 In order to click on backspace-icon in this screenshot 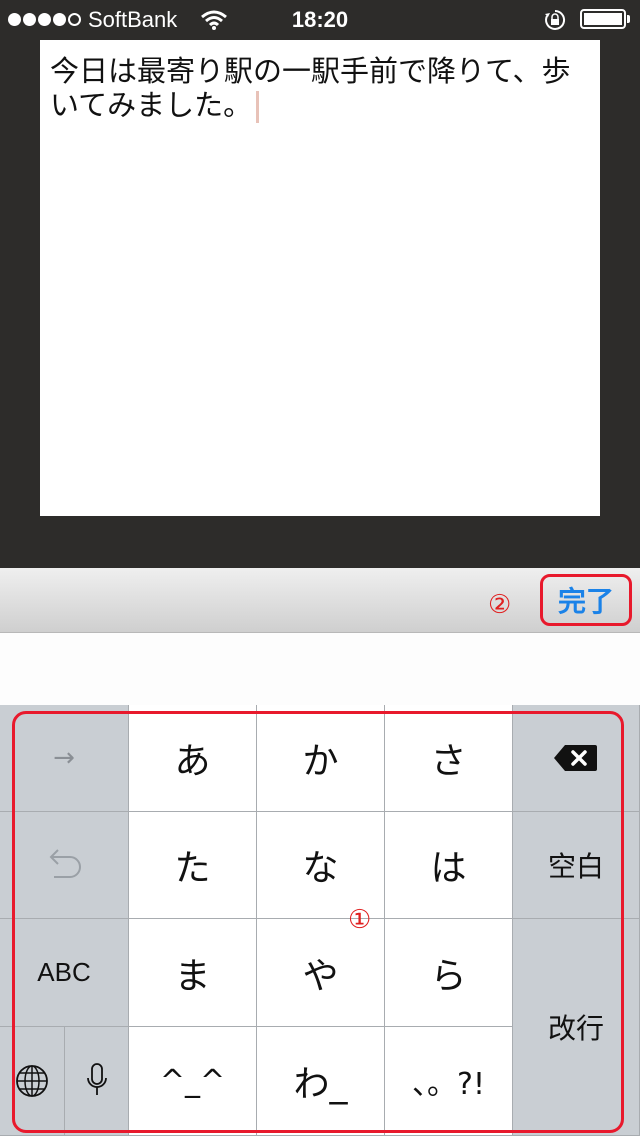, I will do `click(575, 758)`.